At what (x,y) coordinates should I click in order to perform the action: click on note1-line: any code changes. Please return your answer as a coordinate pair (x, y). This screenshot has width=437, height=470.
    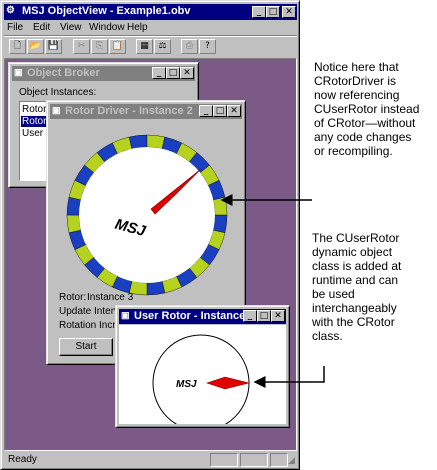
    Looking at the image, I should click on (363, 137).